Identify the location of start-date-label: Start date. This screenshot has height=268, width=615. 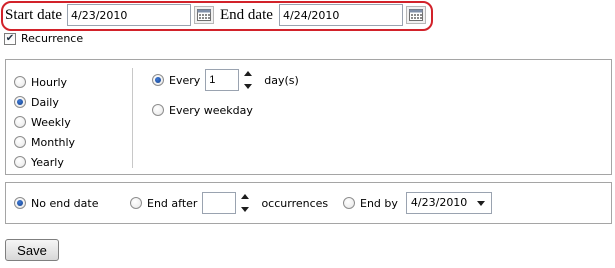
(34, 15).